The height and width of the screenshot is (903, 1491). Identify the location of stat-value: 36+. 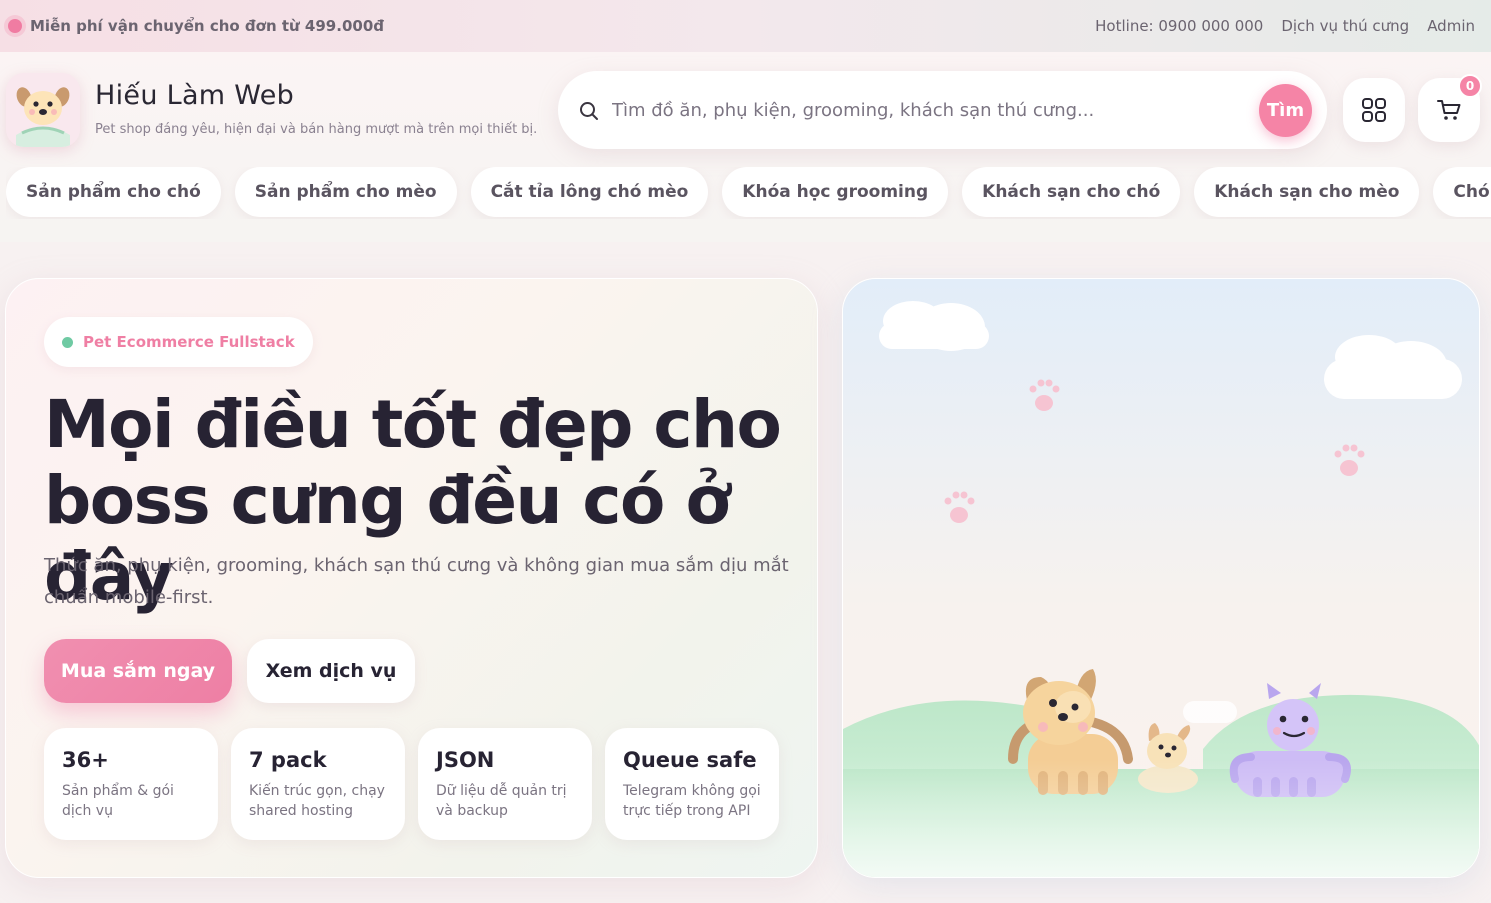
(85, 760).